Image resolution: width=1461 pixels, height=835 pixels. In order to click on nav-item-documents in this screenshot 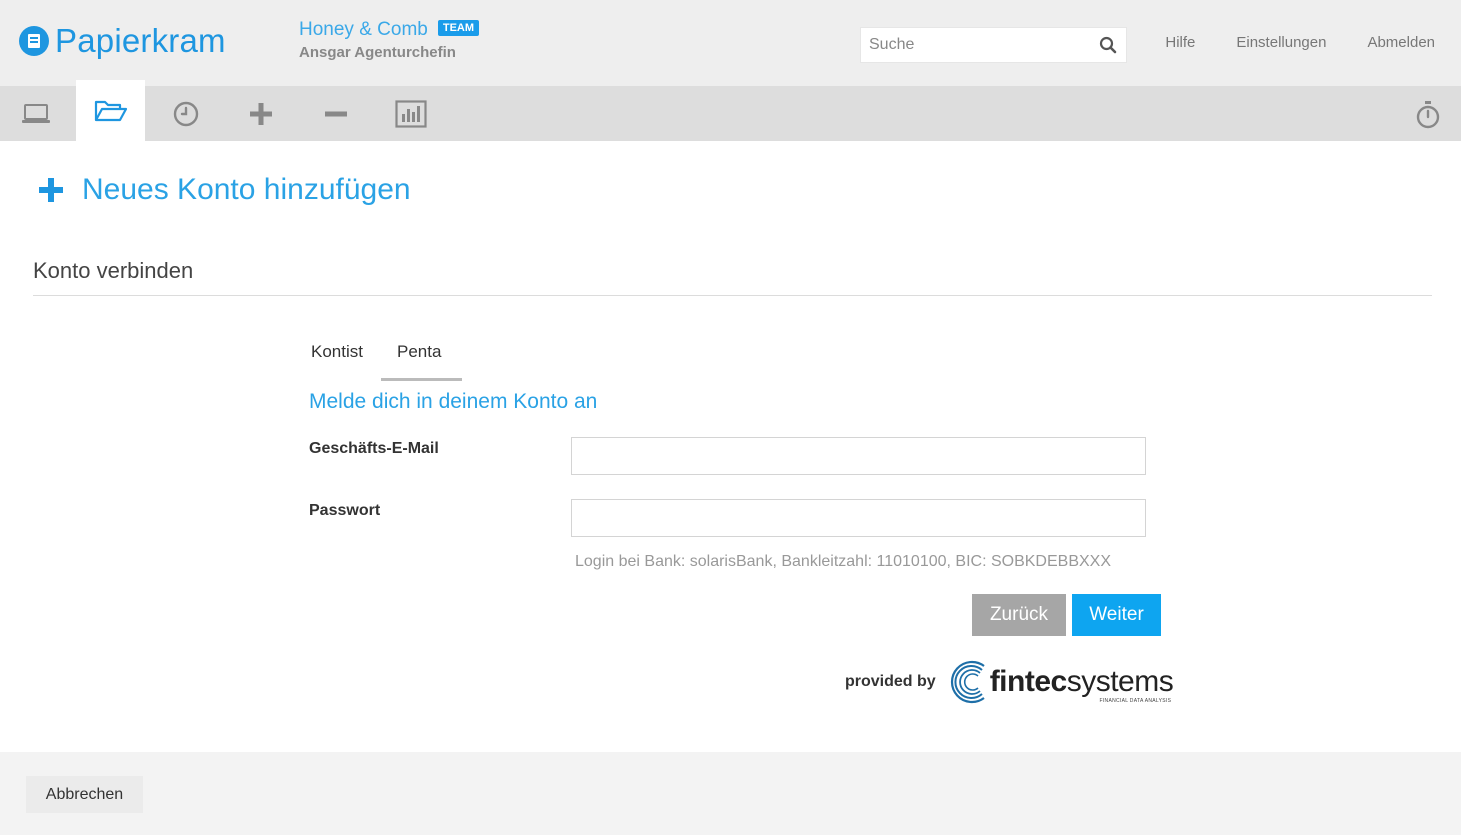, I will do `click(110, 110)`.